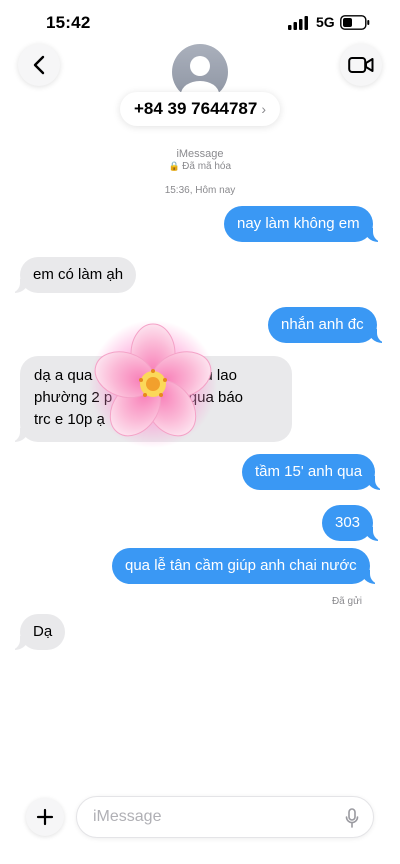  I want to click on cherry-blossom-sticker, so click(153, 383).